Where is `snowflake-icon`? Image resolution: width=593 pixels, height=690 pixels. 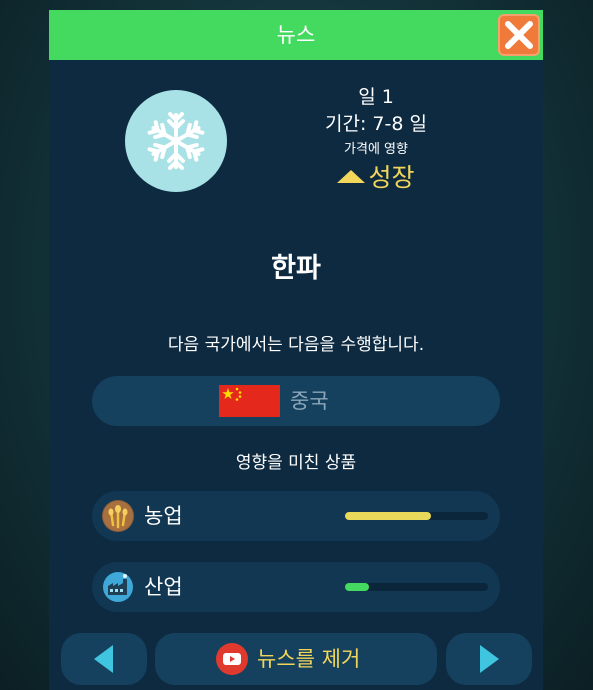
snowflake-icon is located at coordinates (176, 141).